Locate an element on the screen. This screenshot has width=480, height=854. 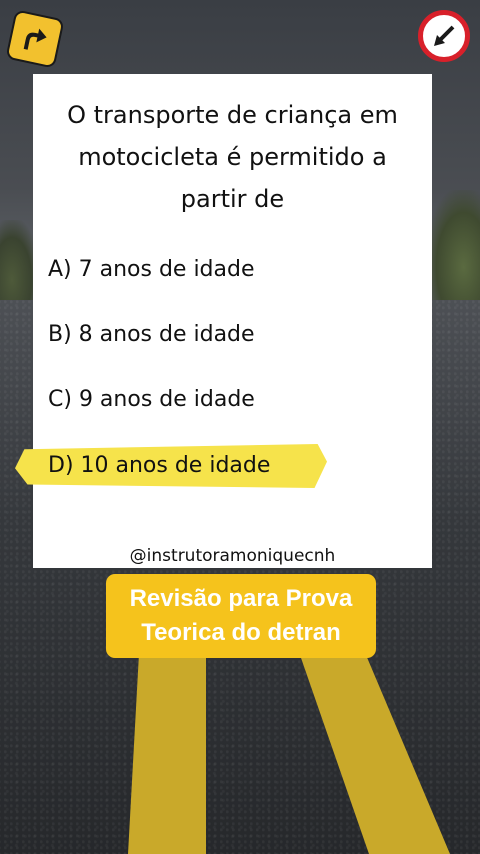
review-banner: Revisão para Prova Teorica do detran is located at coordinates (241, 616).